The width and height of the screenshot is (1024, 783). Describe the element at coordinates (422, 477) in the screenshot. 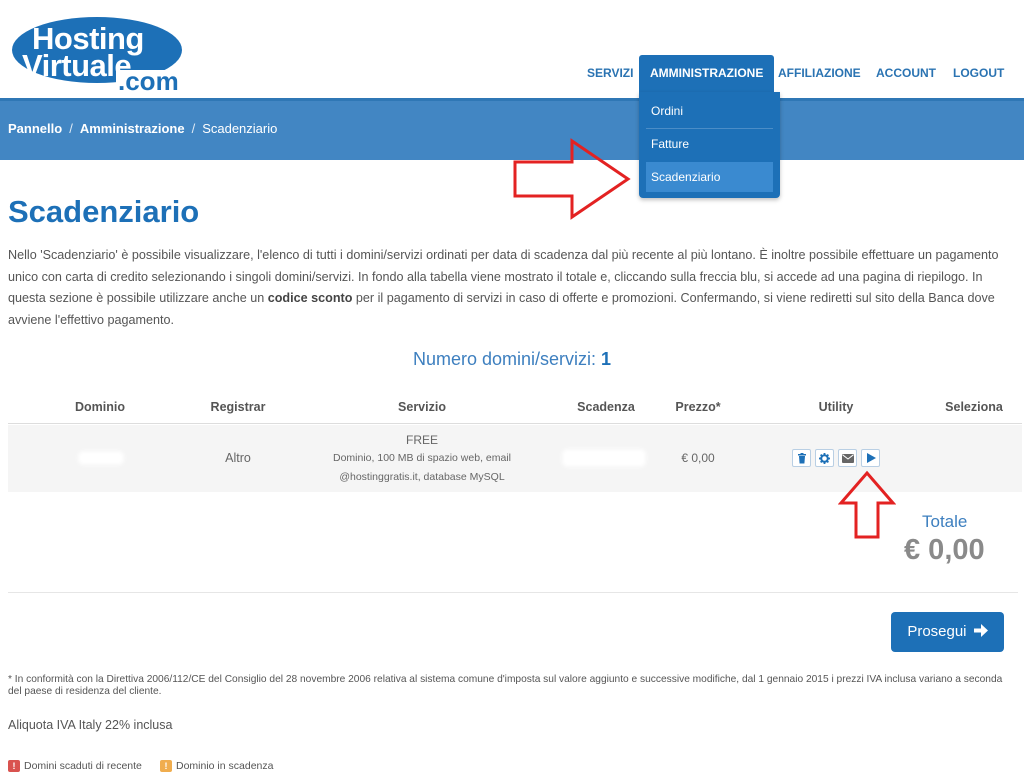

I see `row-service-desc-line2: @hostinggratis.it, database MySQL` at that location.